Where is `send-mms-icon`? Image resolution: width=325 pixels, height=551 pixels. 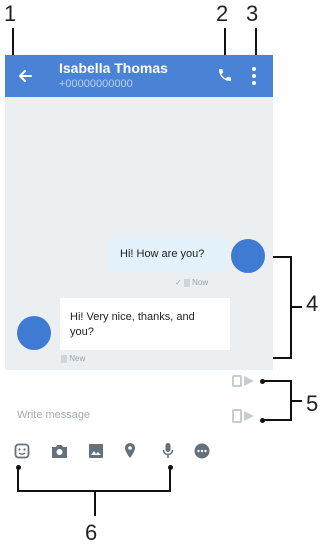 send-mms-icon is located at coordinates (245, 416).